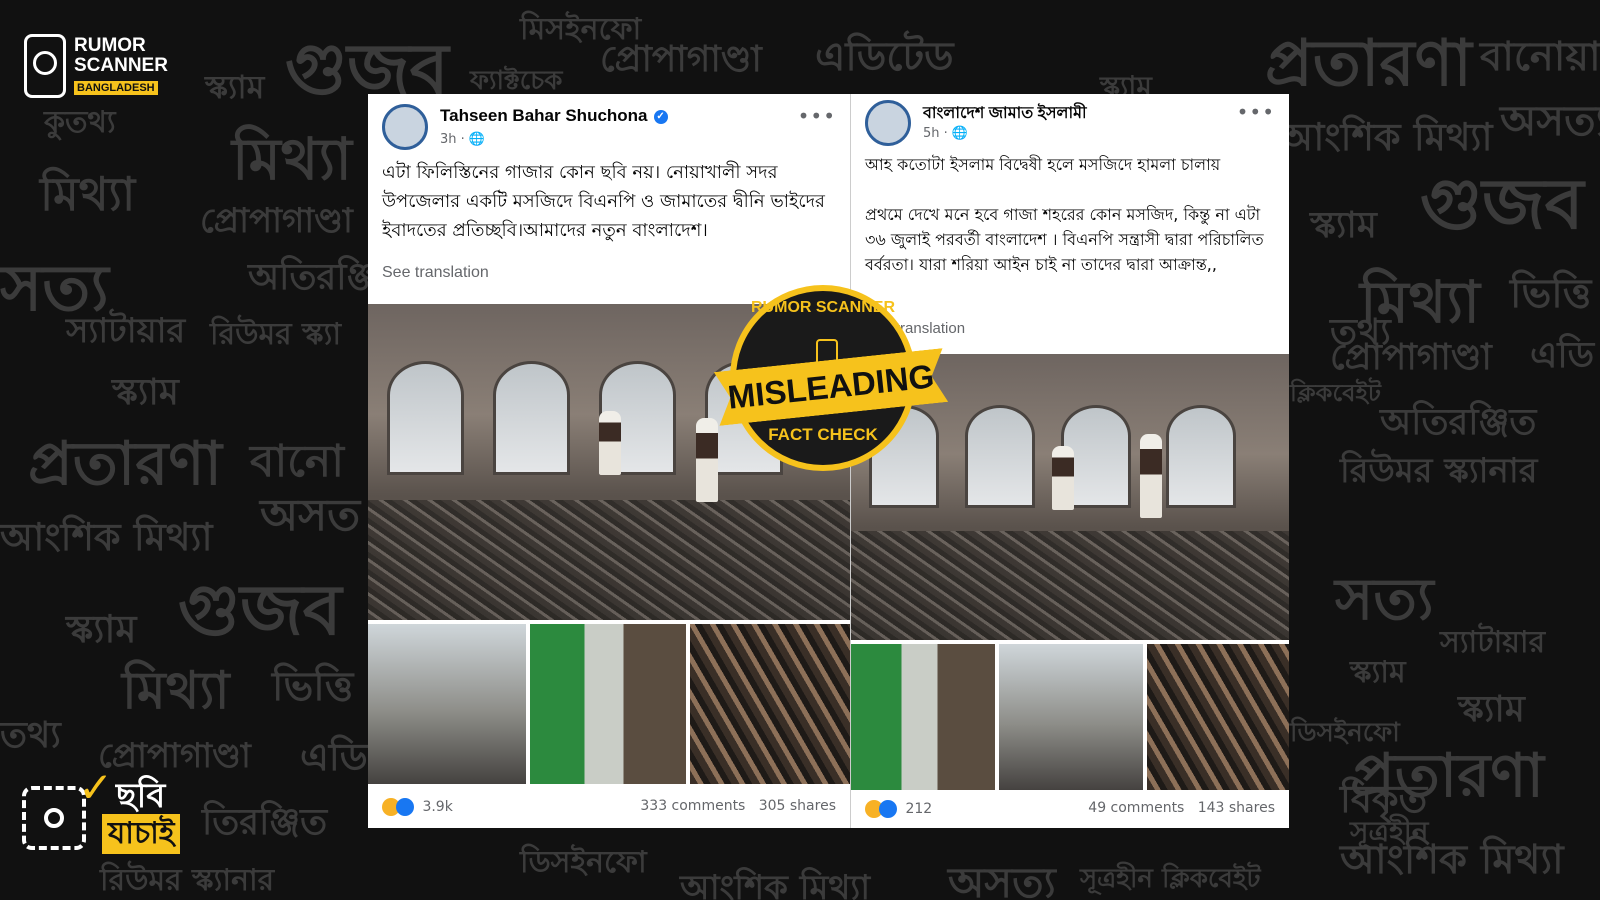 The image size is (1600, 900). Describe the element at coordinates (452, 139) in the screenshot. I see `post-time: 3h ·` at that location.